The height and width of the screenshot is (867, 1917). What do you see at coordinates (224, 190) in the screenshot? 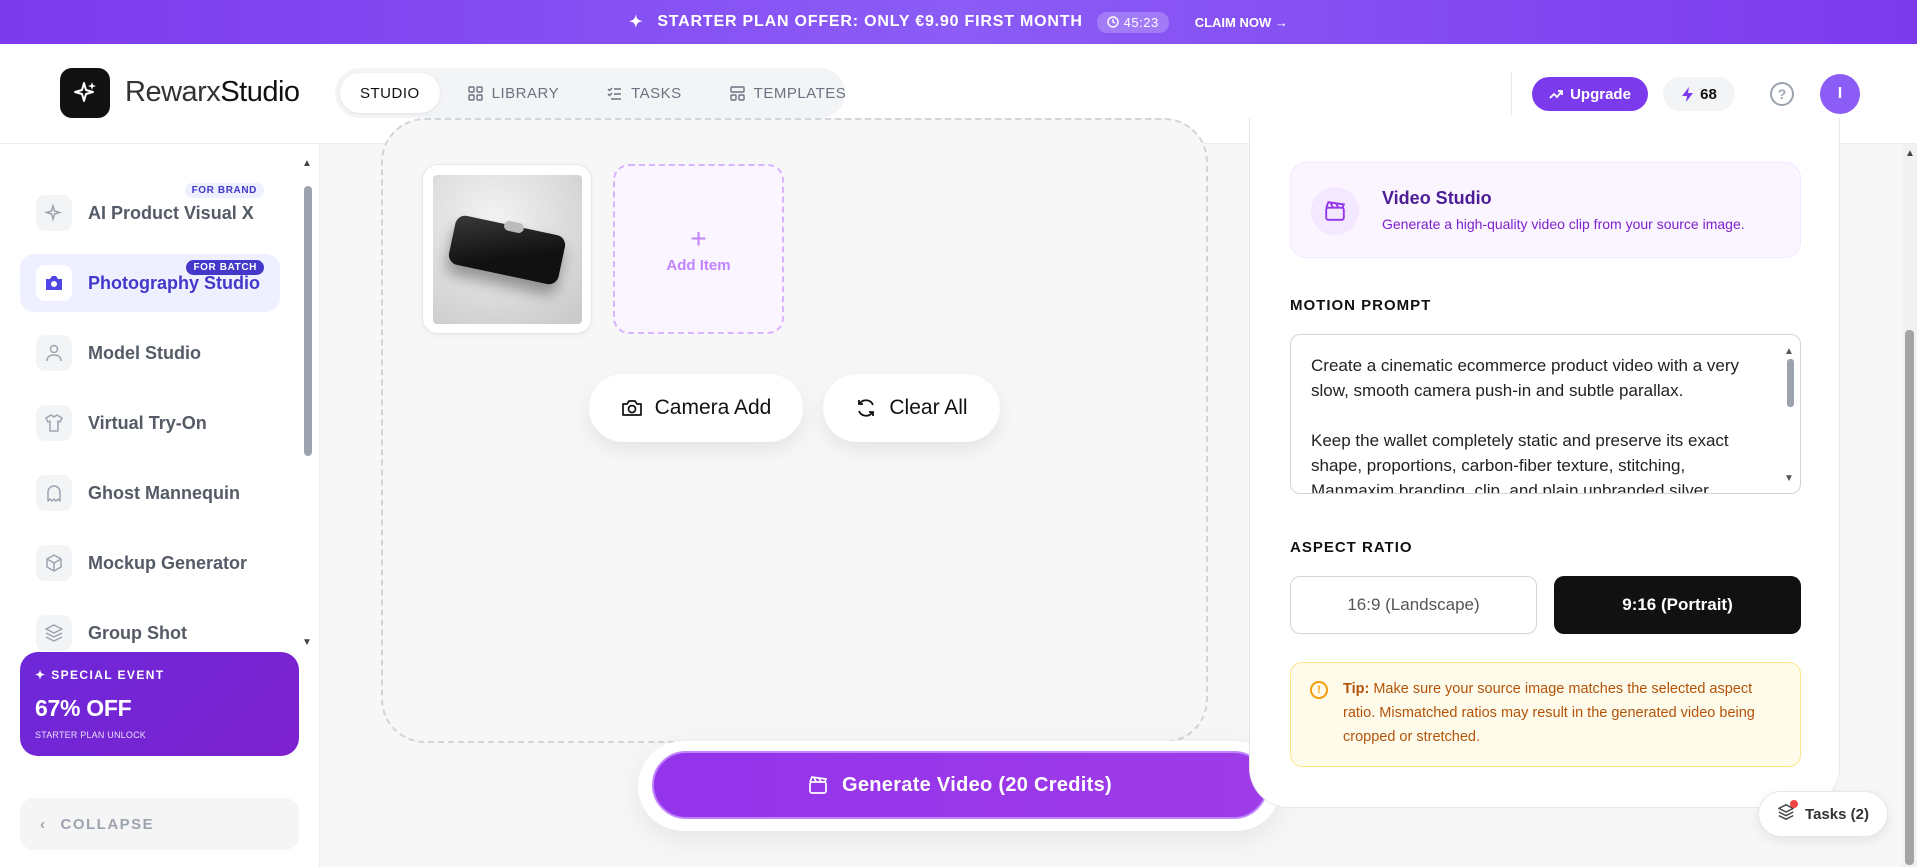
I see `sidebar-badge: FOR BRAND` at bounding box center [224, 190].